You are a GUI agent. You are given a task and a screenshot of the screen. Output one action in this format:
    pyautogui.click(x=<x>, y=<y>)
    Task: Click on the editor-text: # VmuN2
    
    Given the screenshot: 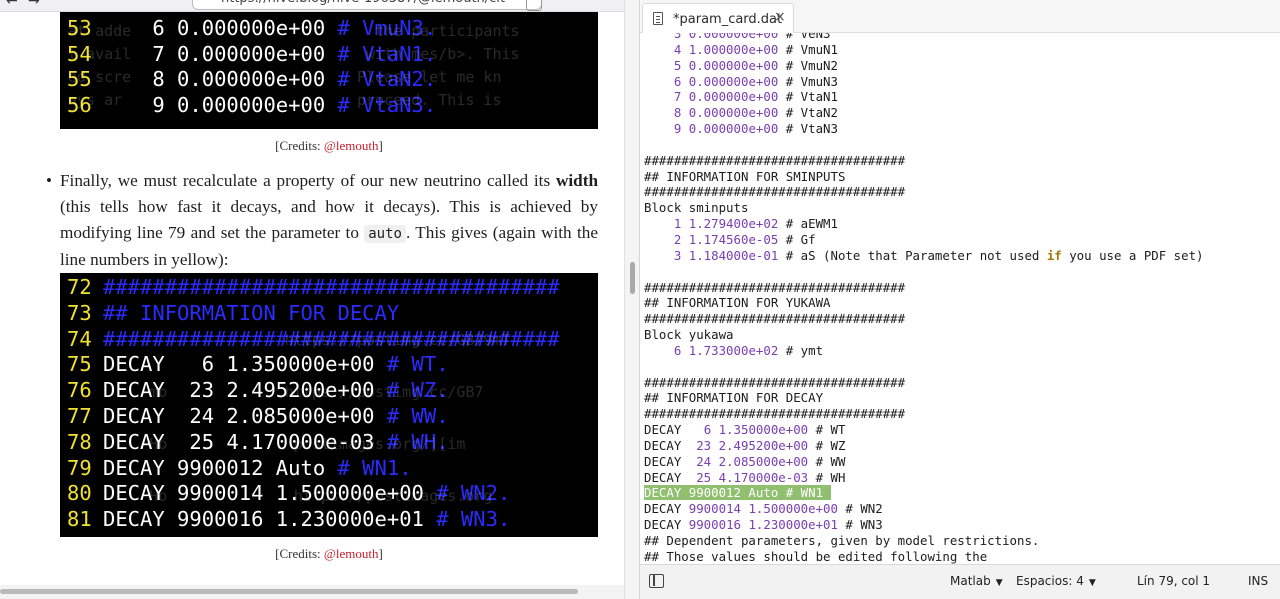 What is the action you would take?
    pyautogui.click(x=808, y=65)
    